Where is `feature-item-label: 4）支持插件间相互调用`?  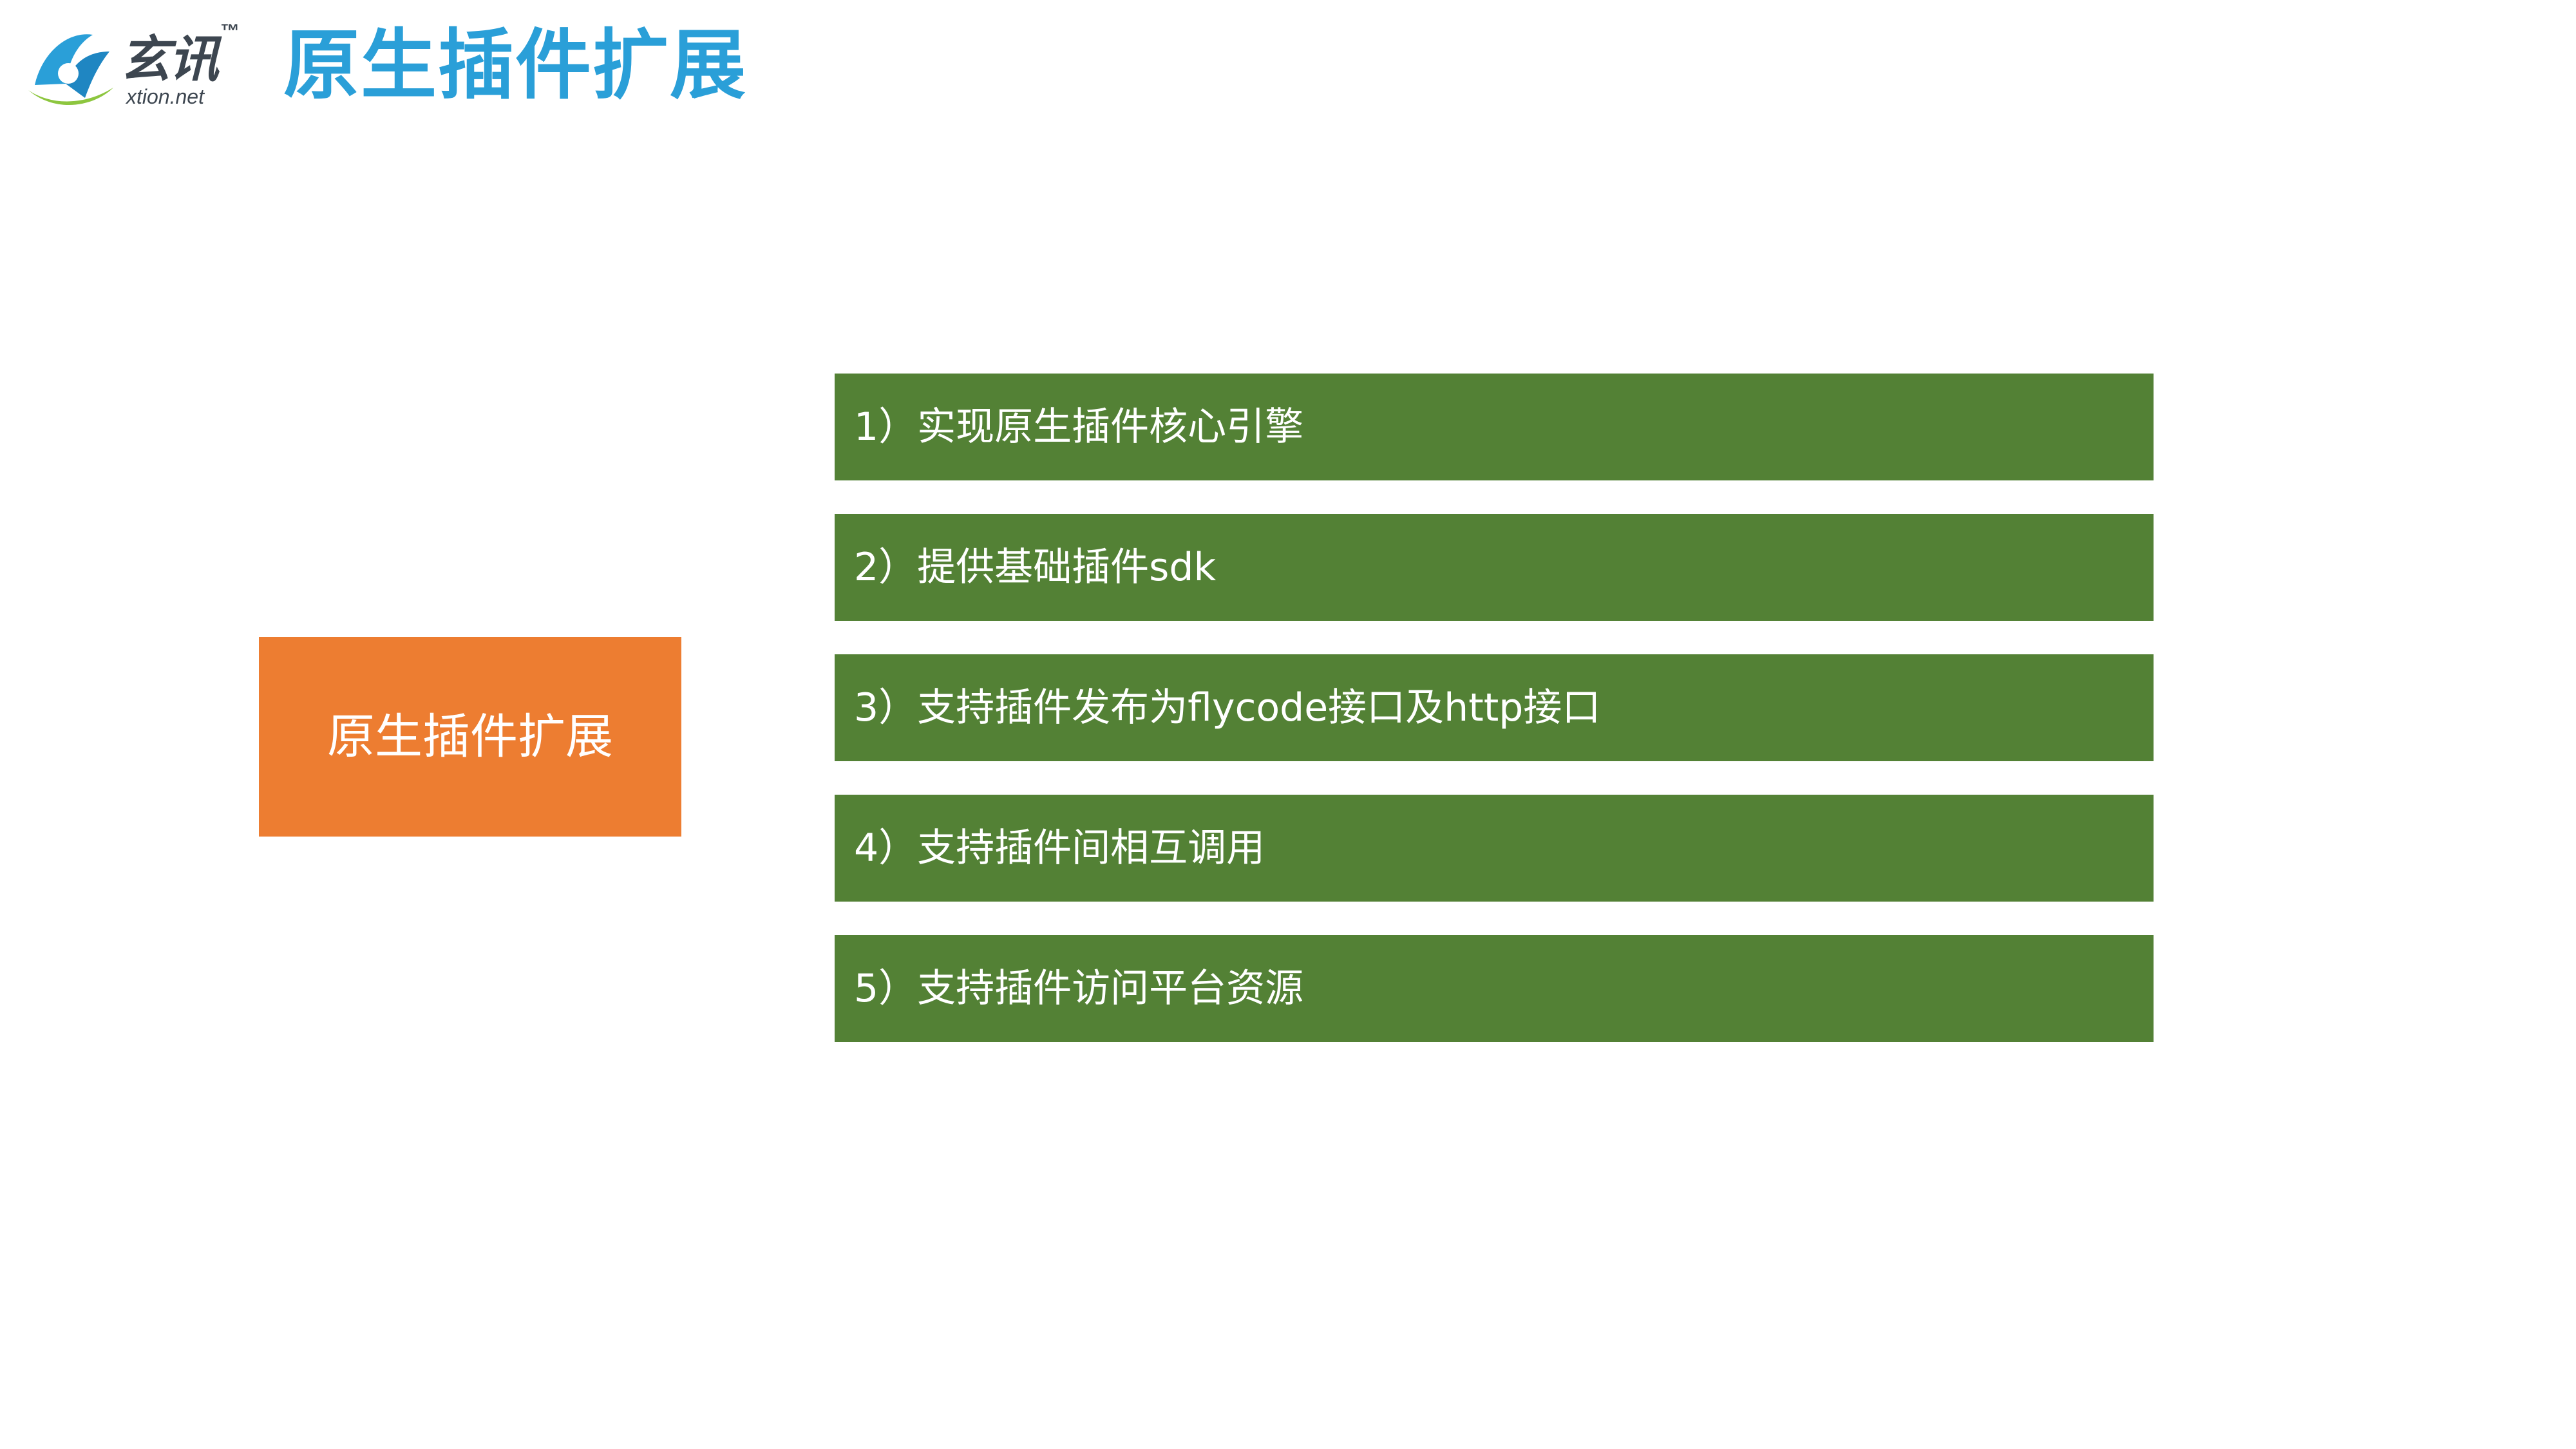
feature-item-label: 4）支持插件间相互调用 is located at coordinates (1060, 848).